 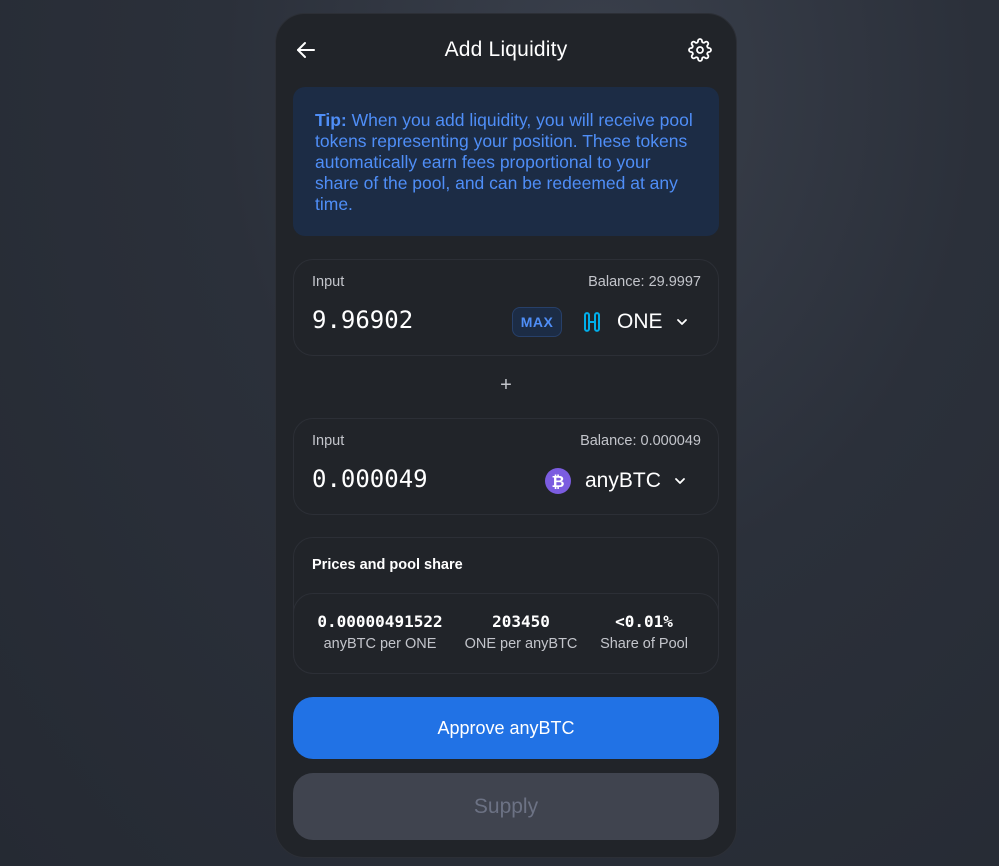 I want to click on stat-value: <0.01%, so click(x=644, y=621).